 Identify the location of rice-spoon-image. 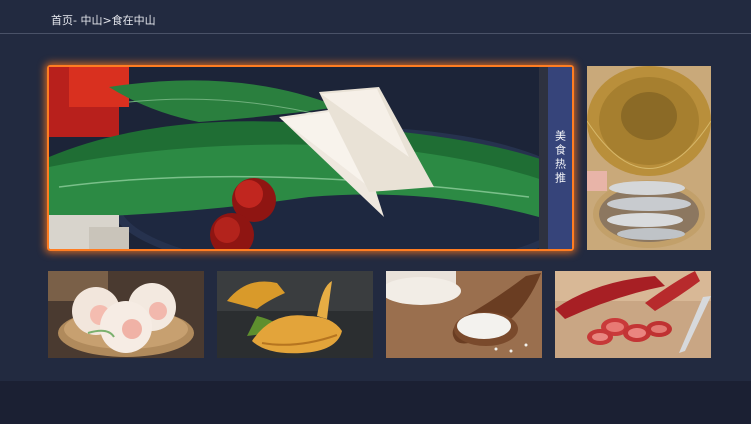
(464, 314).